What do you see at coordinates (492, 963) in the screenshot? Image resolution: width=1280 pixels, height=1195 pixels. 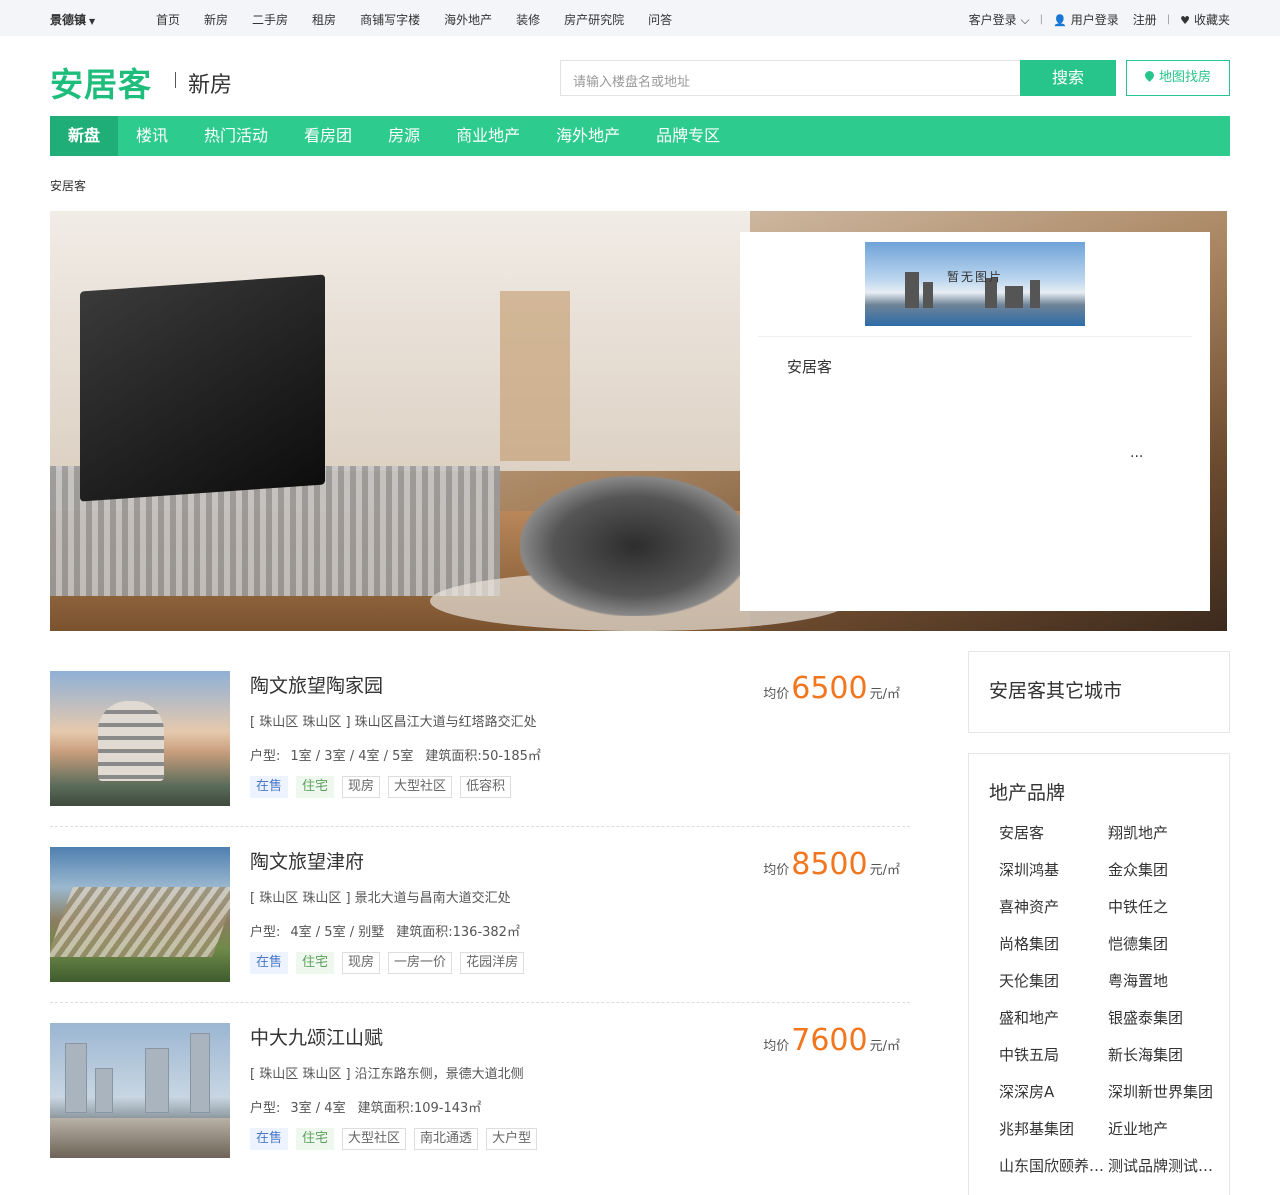 I see `feature-tag: 花园洋房` at bounding box center [492, 963].